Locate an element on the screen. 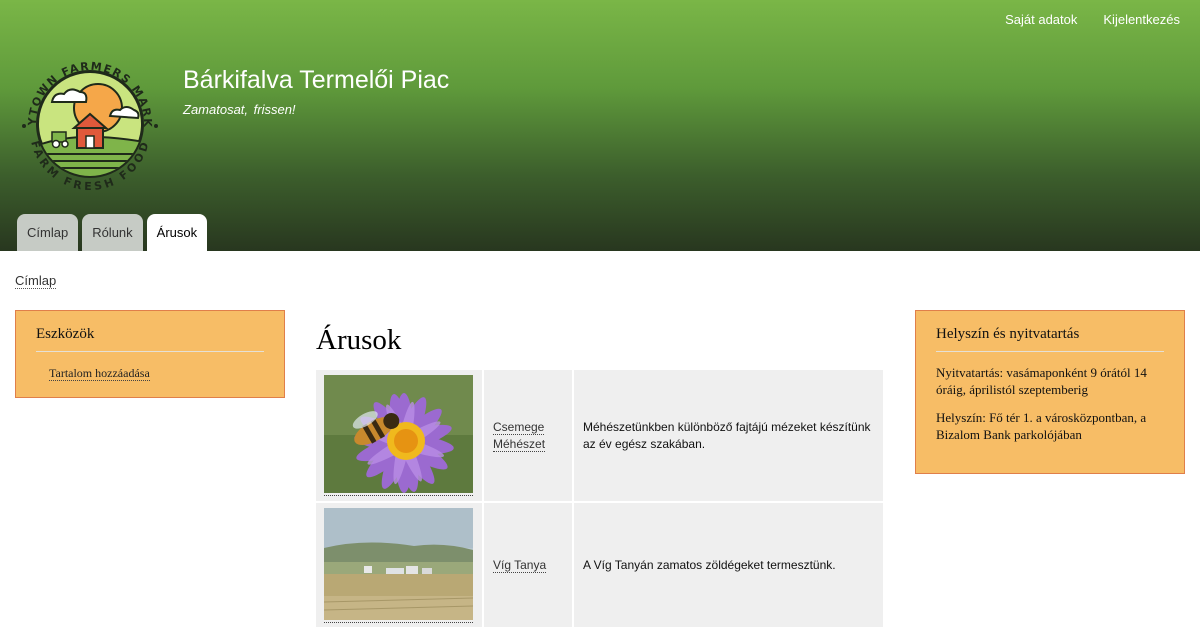 This screenshot has height=628, width=1200. main-menu: Címlap Rólunk Árusok is located at coordinates (112, 232).